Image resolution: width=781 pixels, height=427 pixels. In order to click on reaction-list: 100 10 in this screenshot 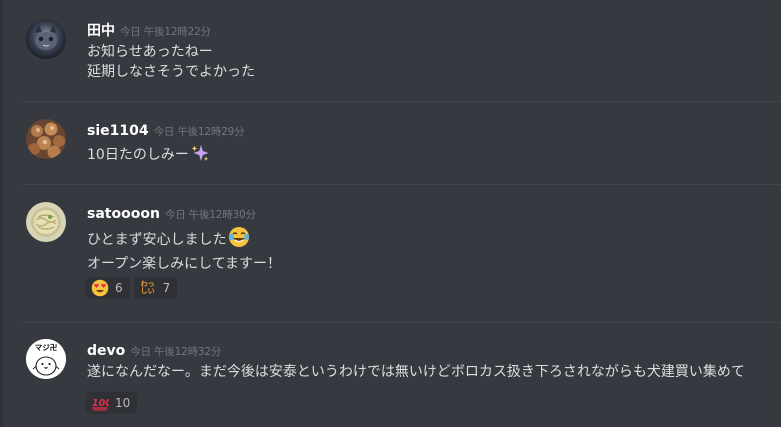, I will do `click(112, 403)`.